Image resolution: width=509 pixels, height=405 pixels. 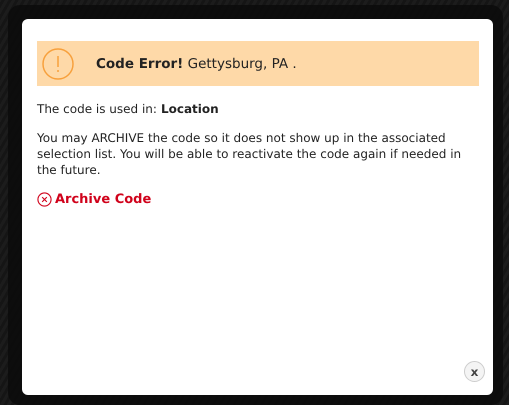 What do you see at coordinates (58, 64) in the screenshot?
I see `exclamation-icon` at bounding box center [58, 64].